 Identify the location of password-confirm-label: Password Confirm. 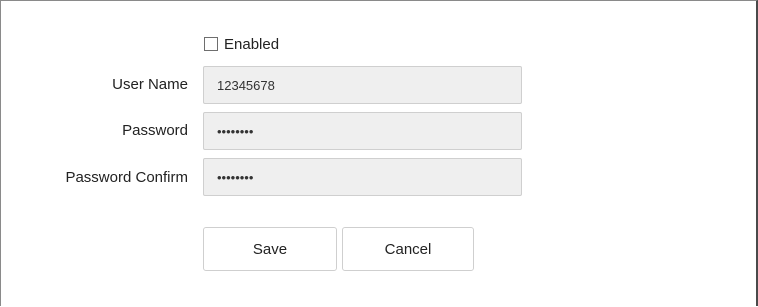
(126, 177).